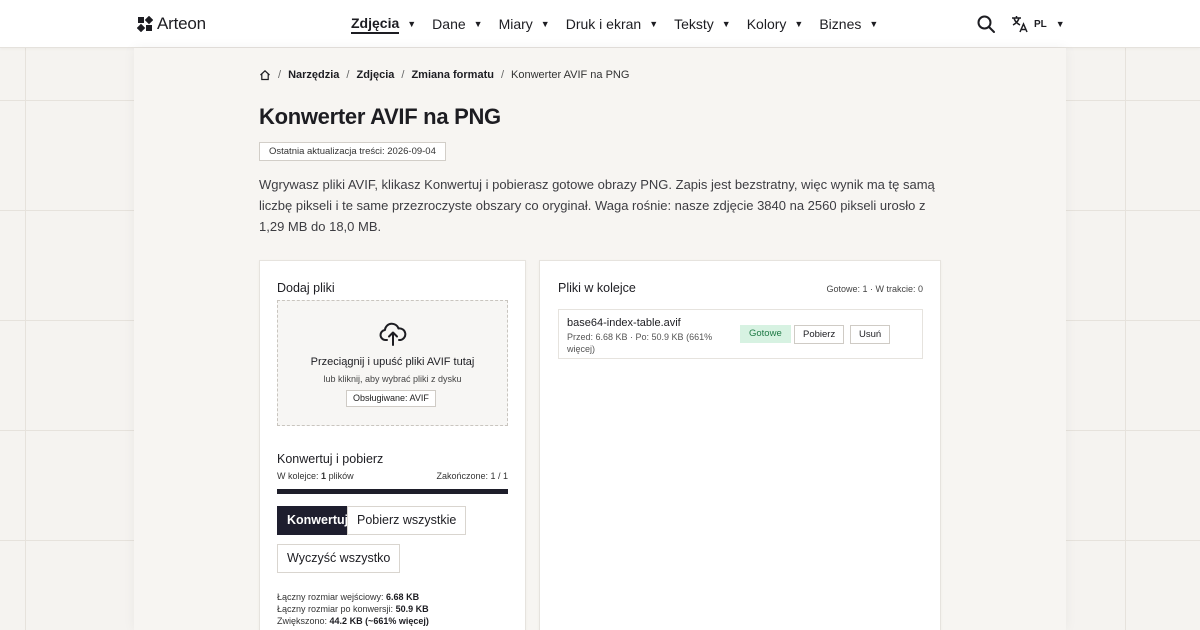 This screenshot has width=1200, height=630. I want to click on summary-output-size: Łączny rozmiar po konwersji: 50.9 KB, so click(353, 609).